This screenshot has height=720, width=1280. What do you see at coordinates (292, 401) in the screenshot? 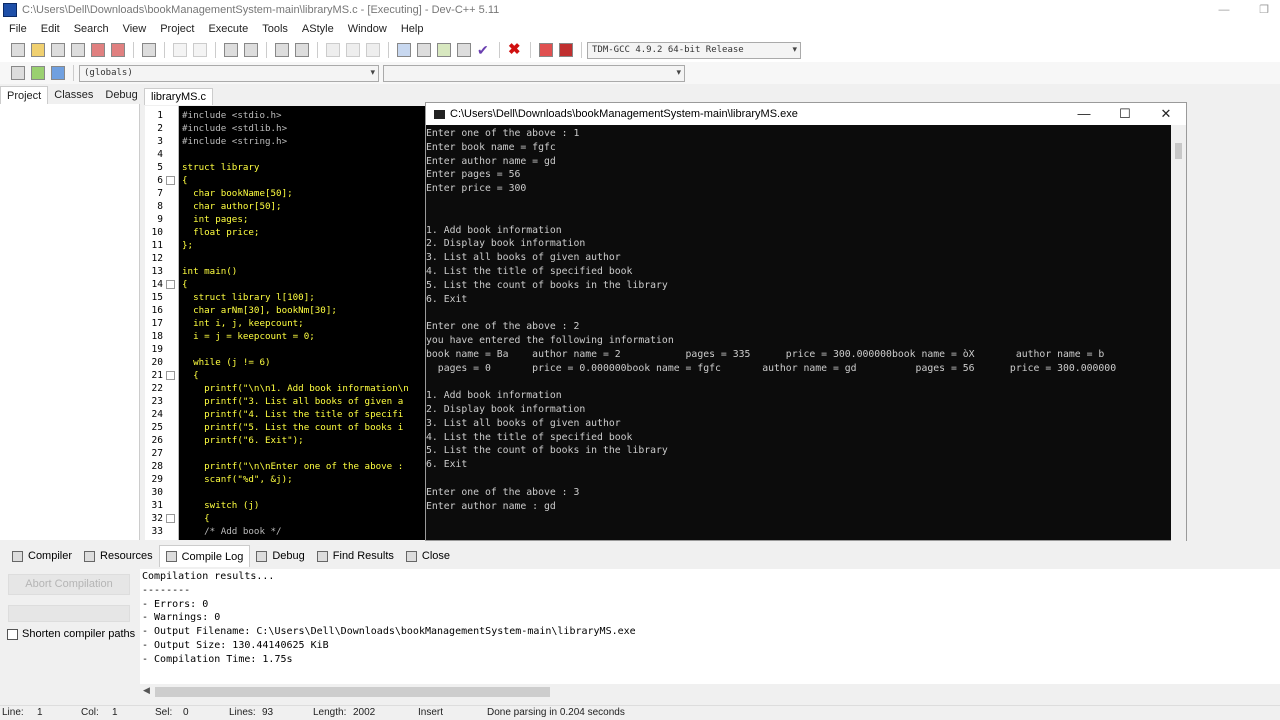
I see `code-line: printf("3. List all books of given a` at bounding box center [292, 401].